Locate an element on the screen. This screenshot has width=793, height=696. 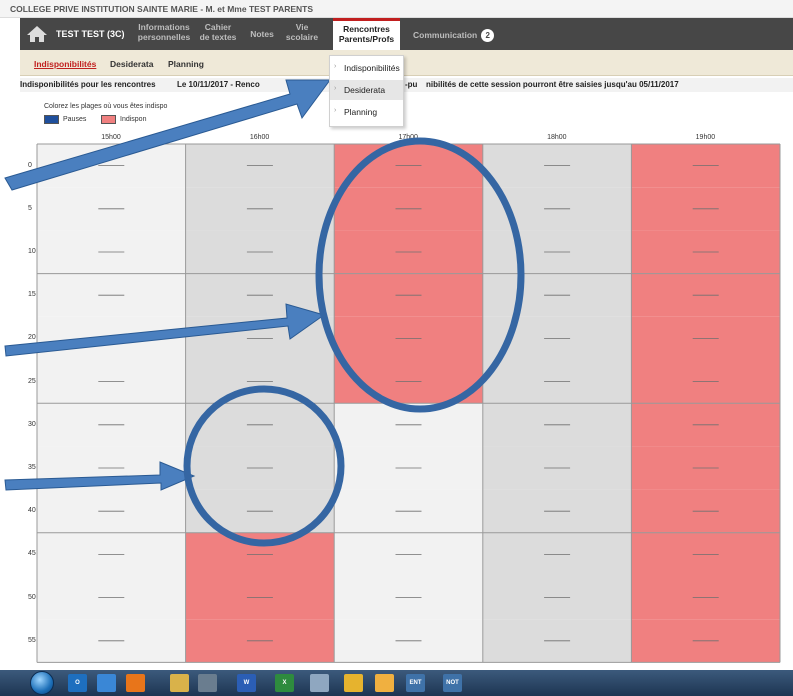
start-button is located at coordinates (42, 683).